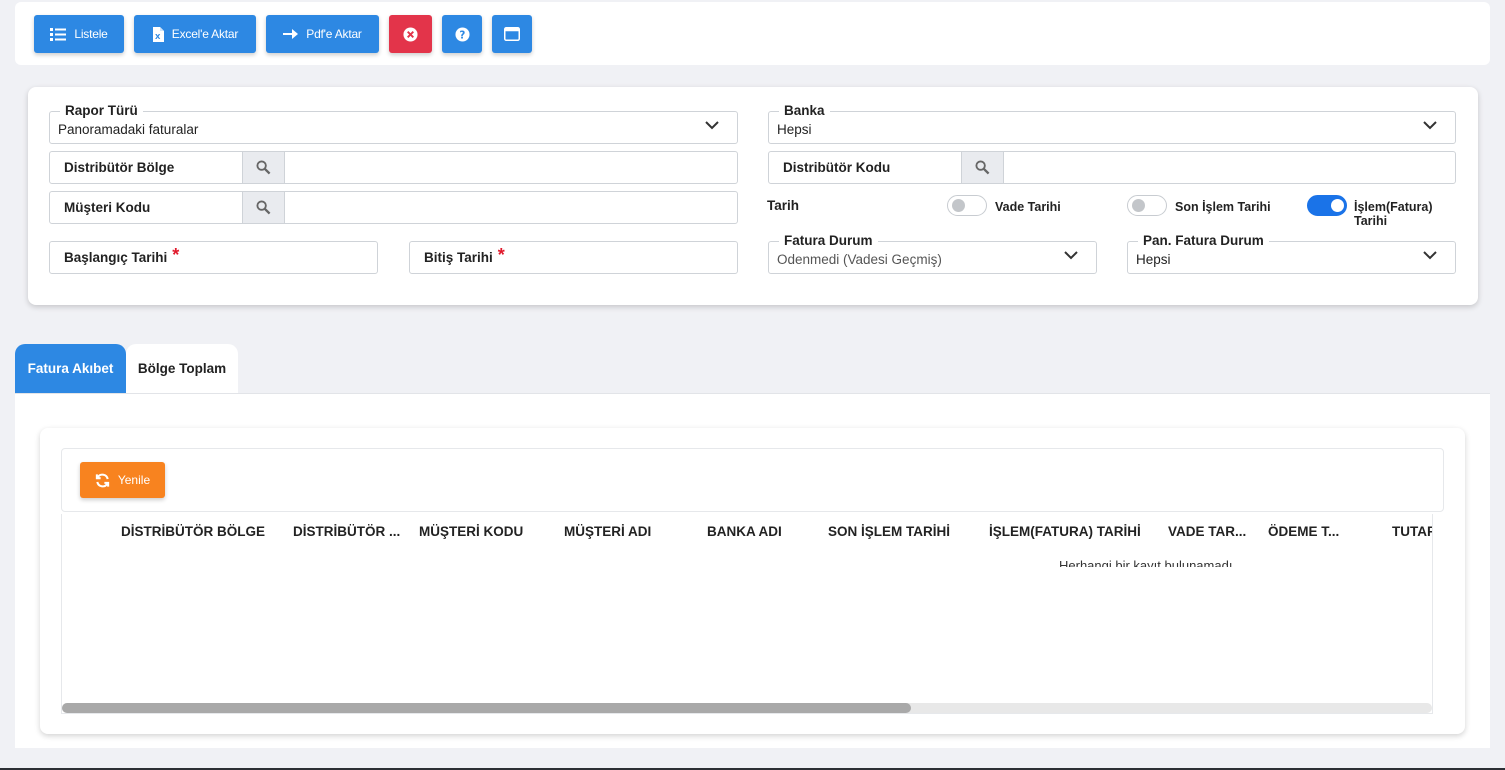 This screenshot has height=770, width=1505. I want to click on fatura-durum-label: Fatura Durum, so click(828, 240).